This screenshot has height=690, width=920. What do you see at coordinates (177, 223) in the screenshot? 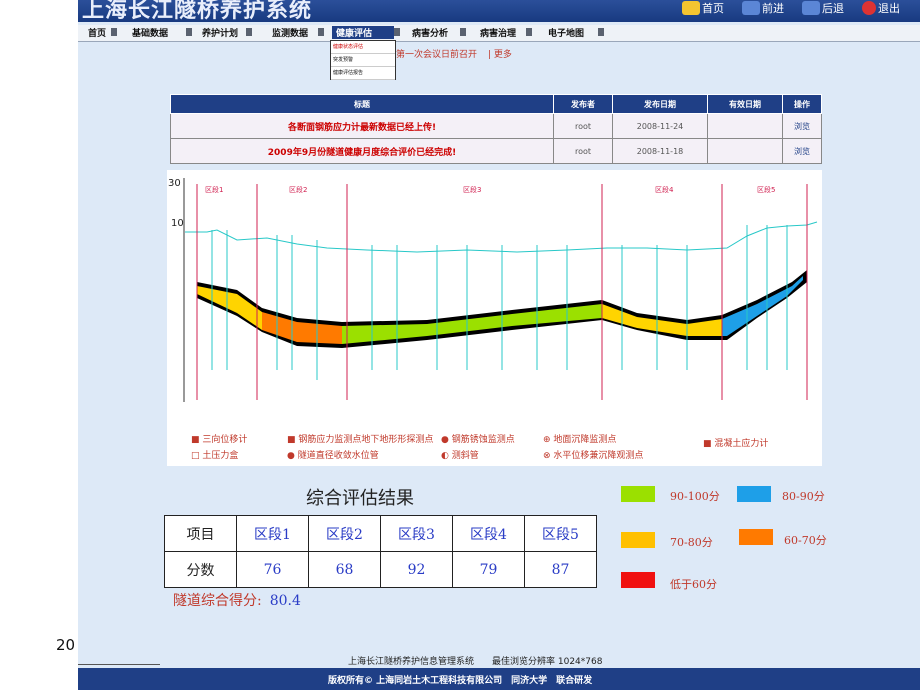
I see `y-label-10: 10` at bounding box center [177, 223].